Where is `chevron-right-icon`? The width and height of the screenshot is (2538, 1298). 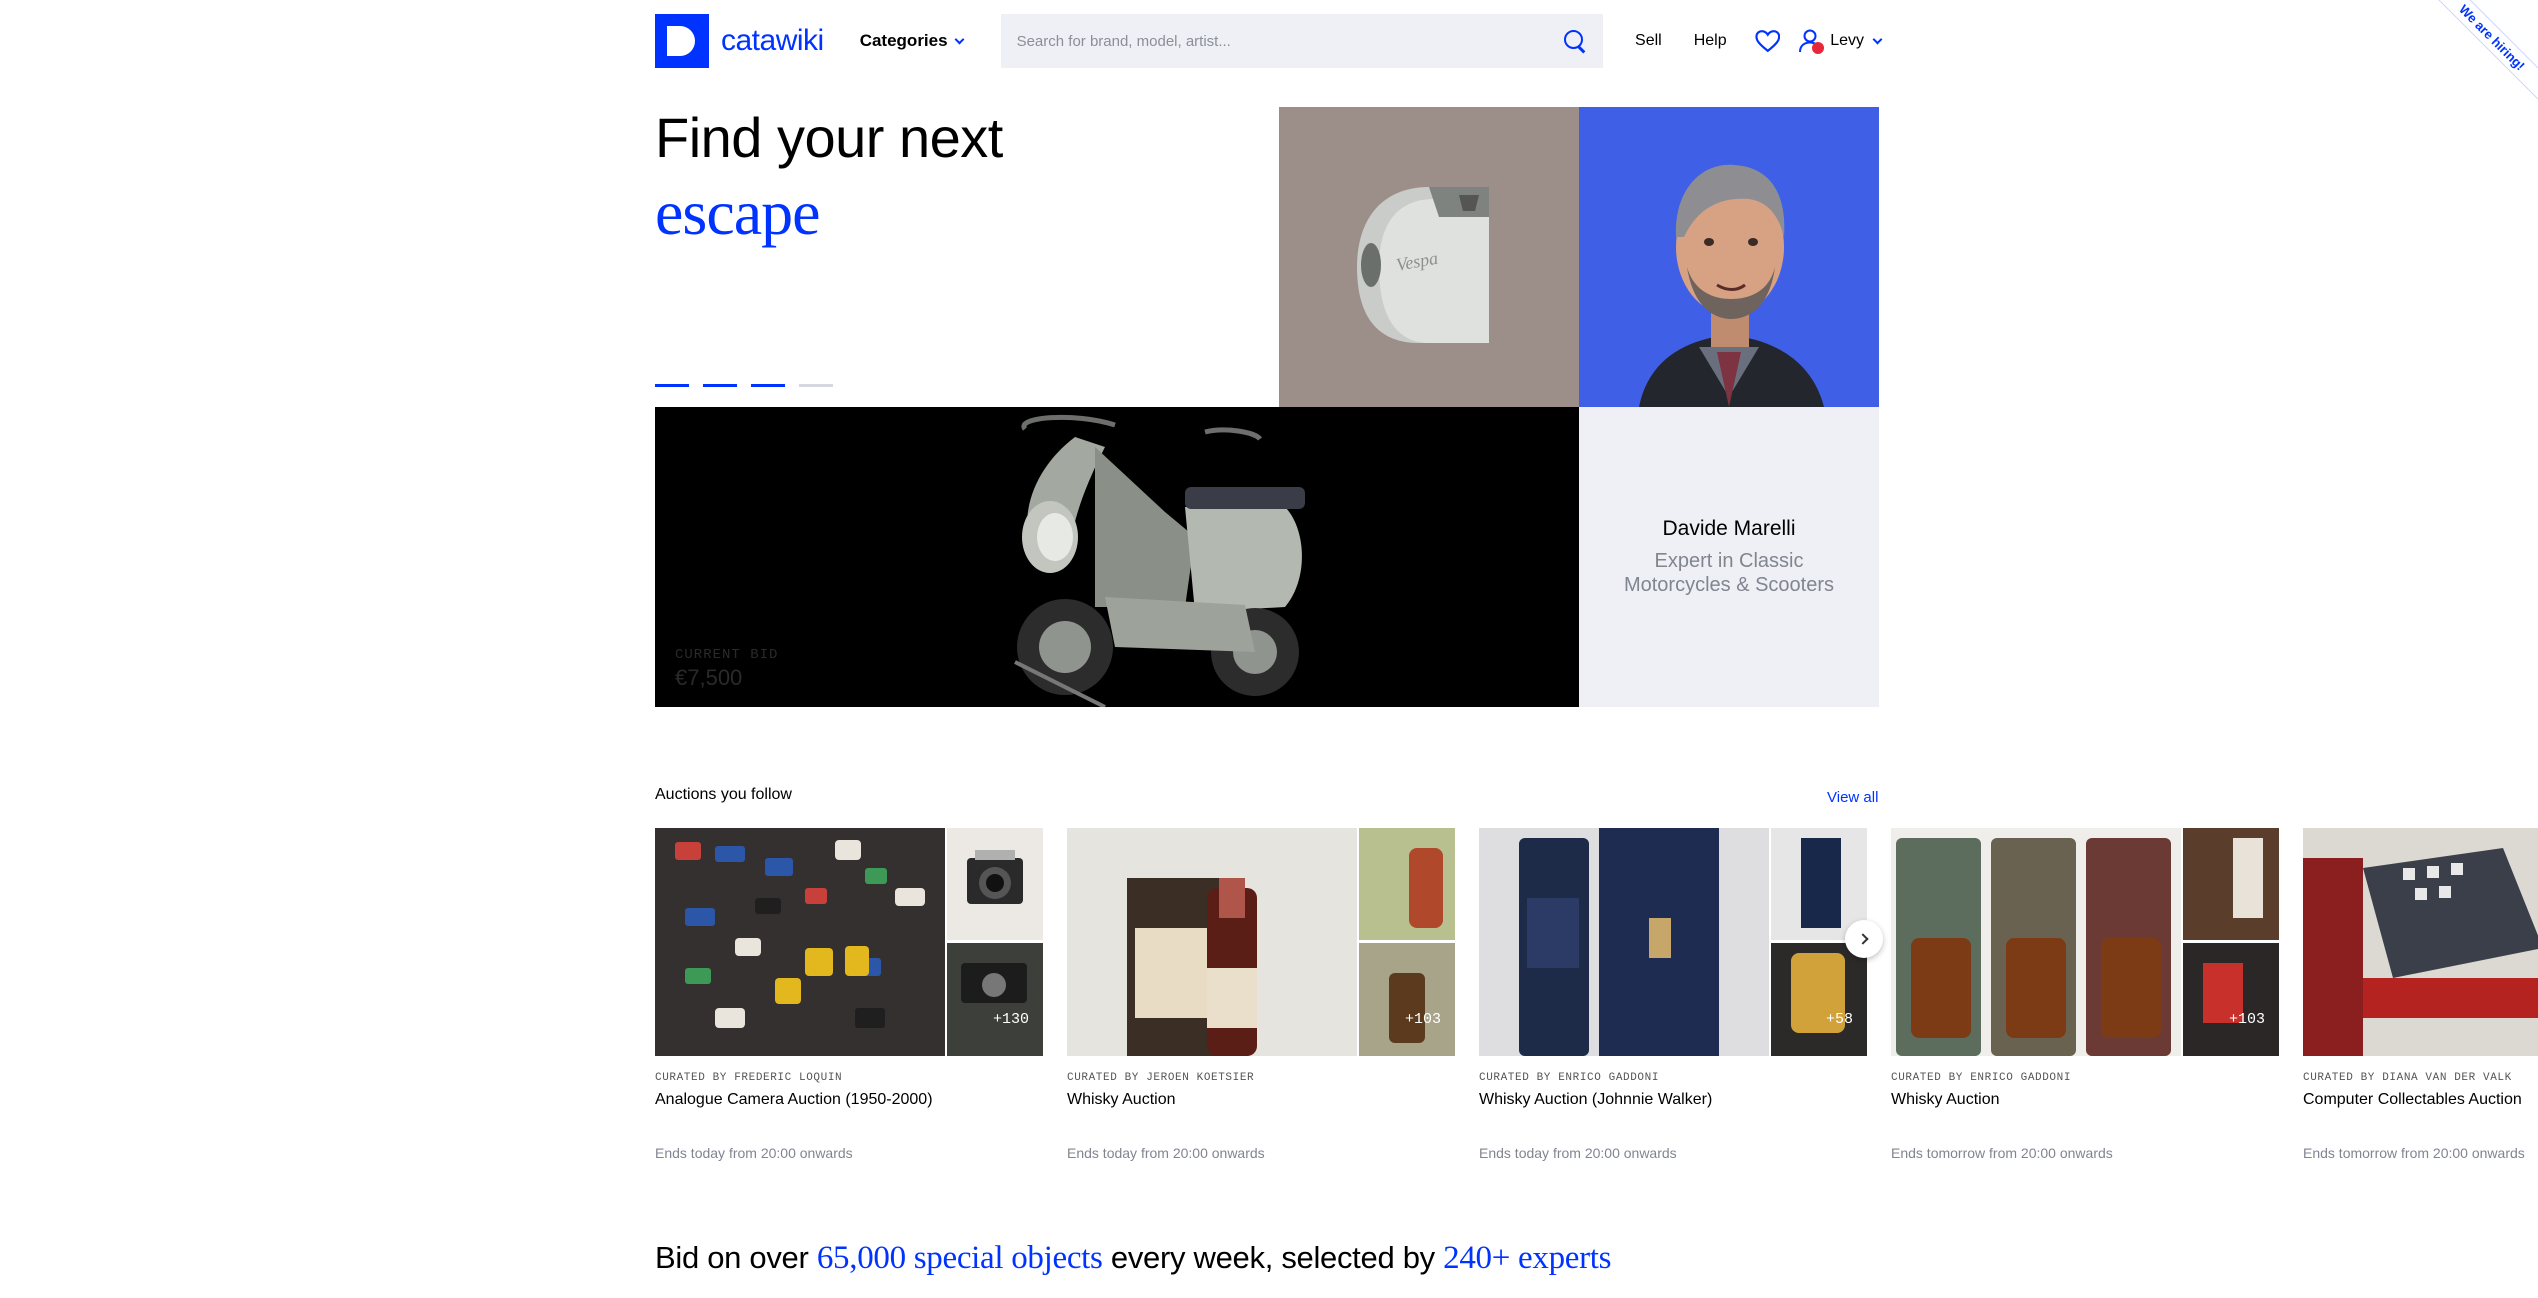
chevron-right-icon is located at coordinates (1862, 939).